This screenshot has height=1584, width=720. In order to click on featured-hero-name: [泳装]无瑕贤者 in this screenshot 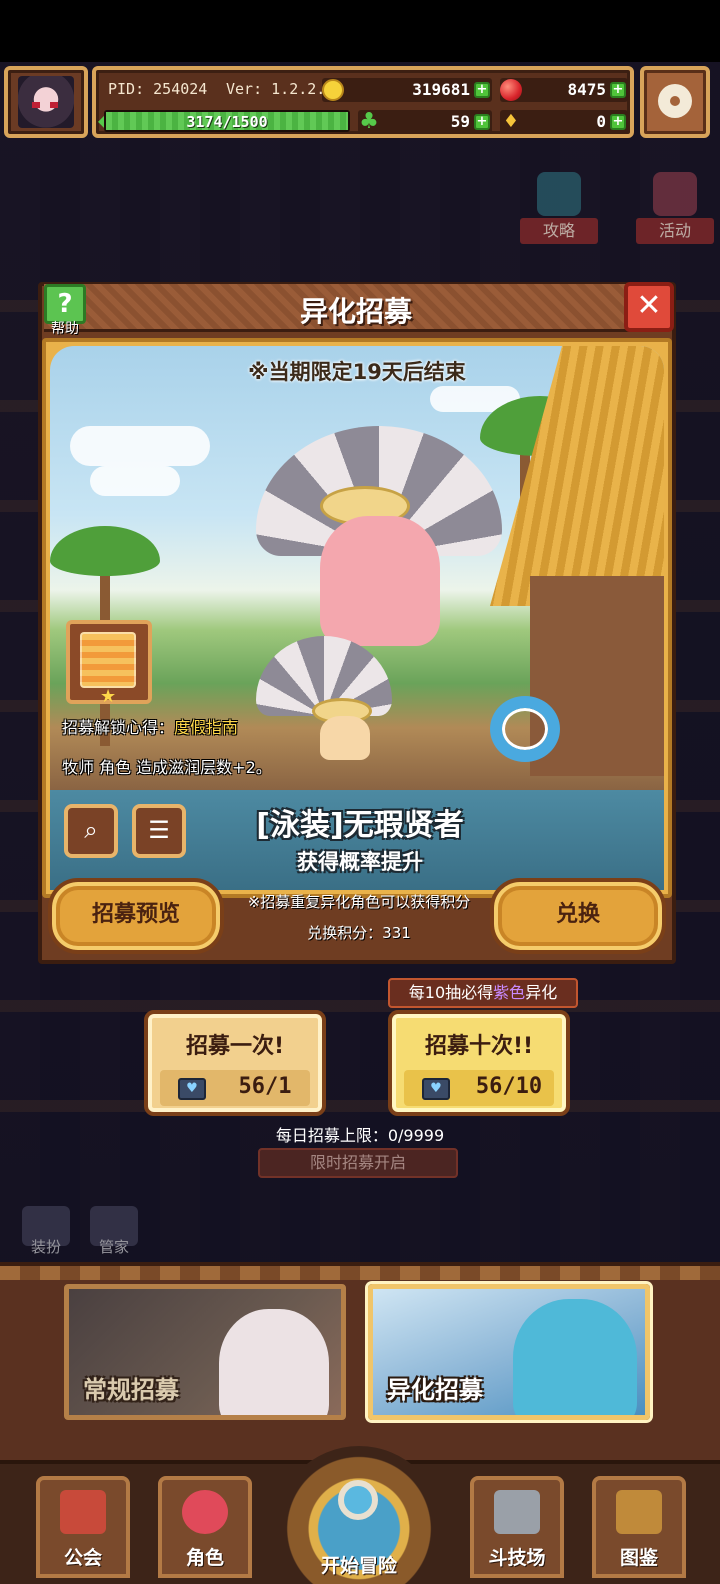, I will do `click(360, 825)`.